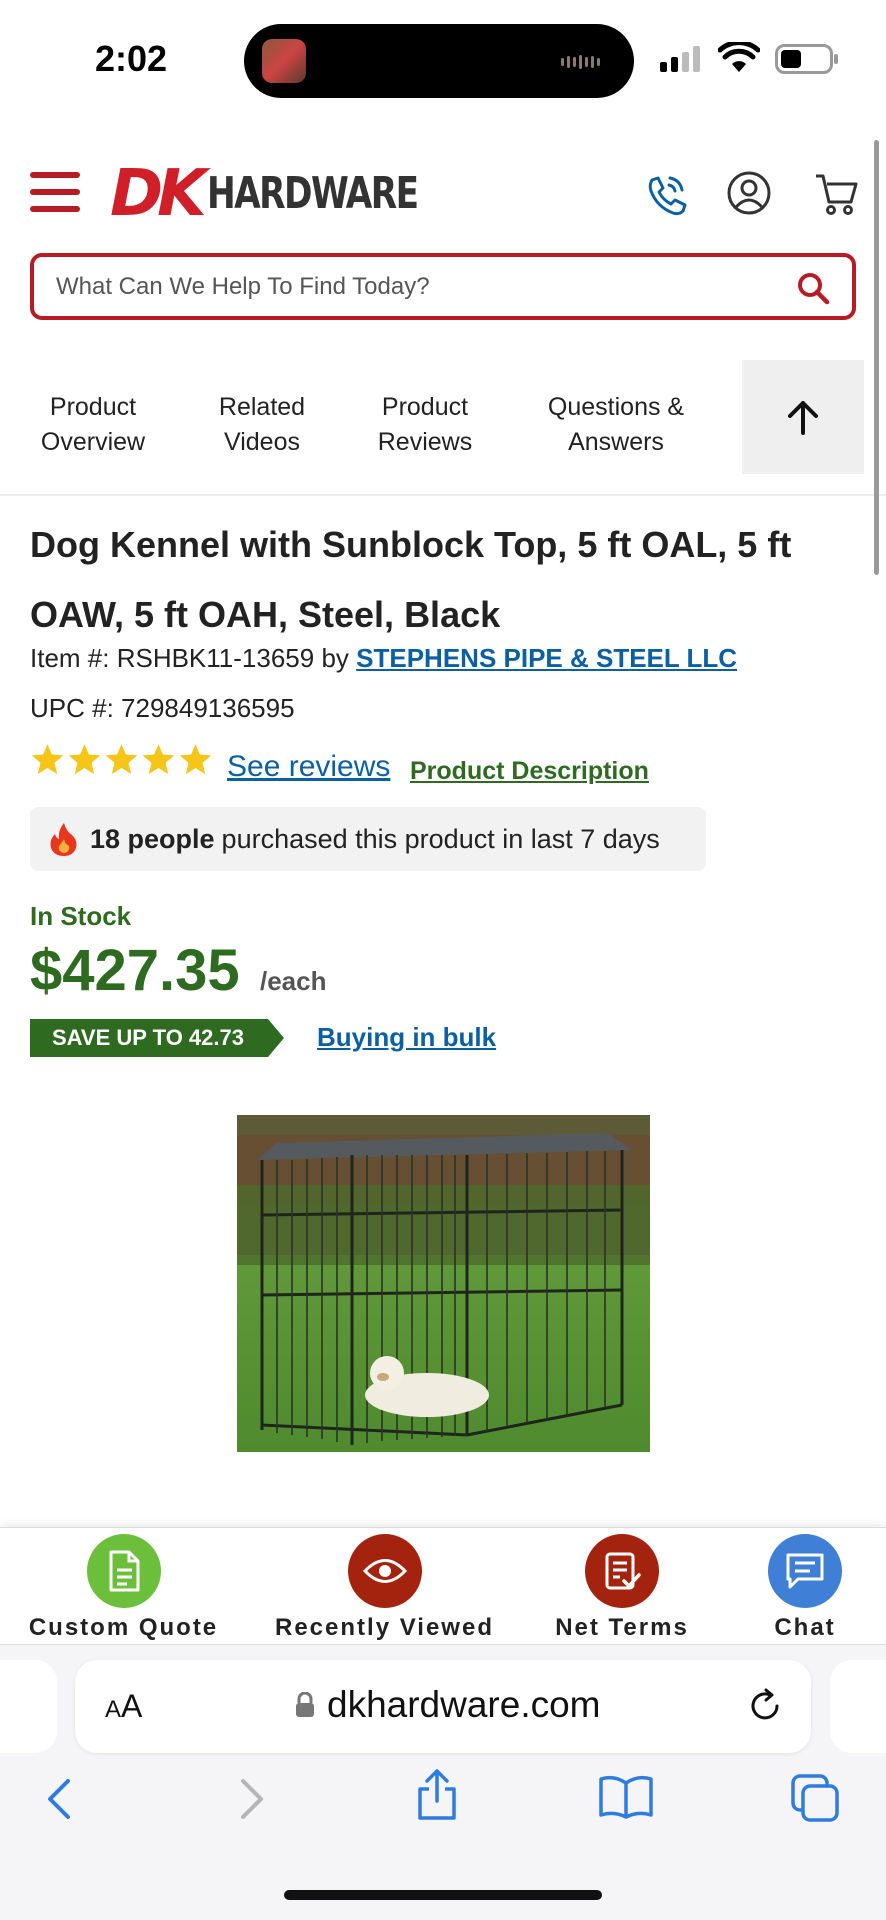  I want to click on save-badge: SAVE UP TO 42.73, so click(157, 1038).